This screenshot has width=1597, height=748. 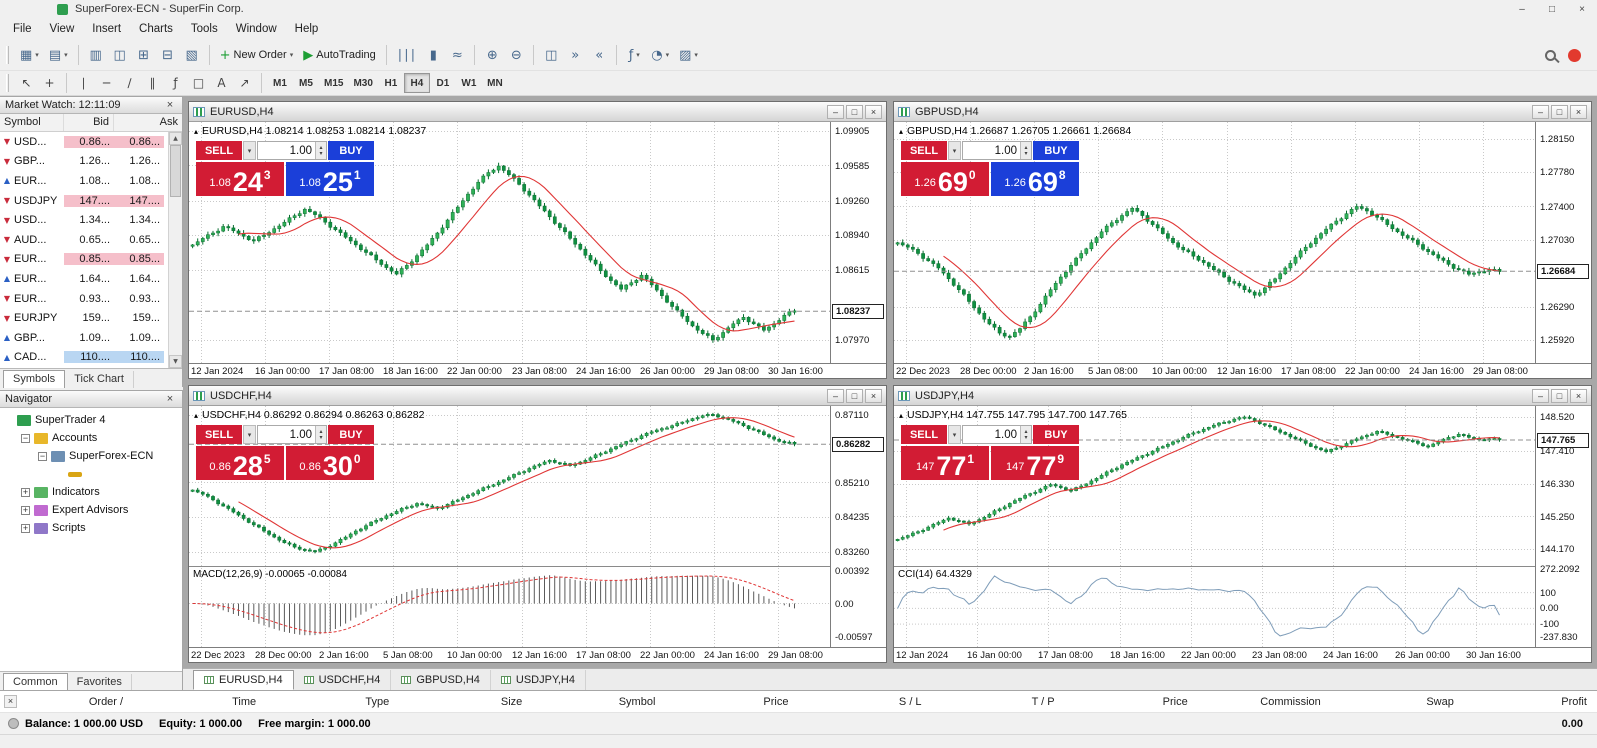 I want to click on chart-window-titlebar: EURUSD,H4 – □ ×, so click(x=537, y=112).